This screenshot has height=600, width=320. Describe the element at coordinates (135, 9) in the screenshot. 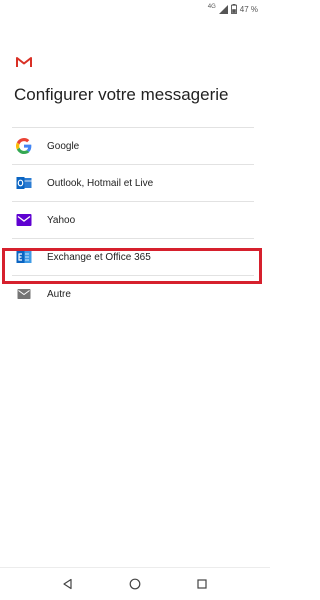

I see `status-bar: 4G 47 %` at that location.